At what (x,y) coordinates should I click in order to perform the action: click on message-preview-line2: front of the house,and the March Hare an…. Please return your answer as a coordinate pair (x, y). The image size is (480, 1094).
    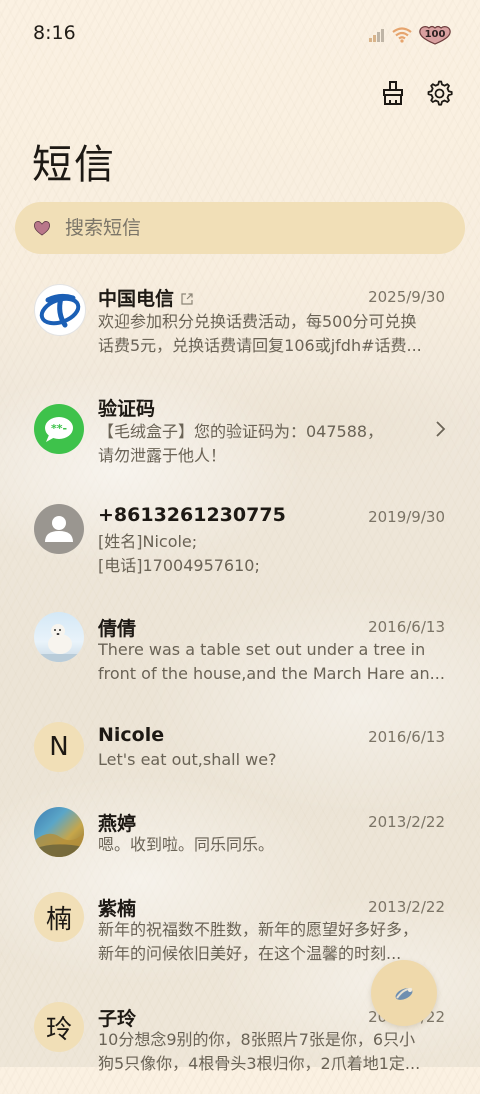
    Looking at the image, I should click on (271, 673).